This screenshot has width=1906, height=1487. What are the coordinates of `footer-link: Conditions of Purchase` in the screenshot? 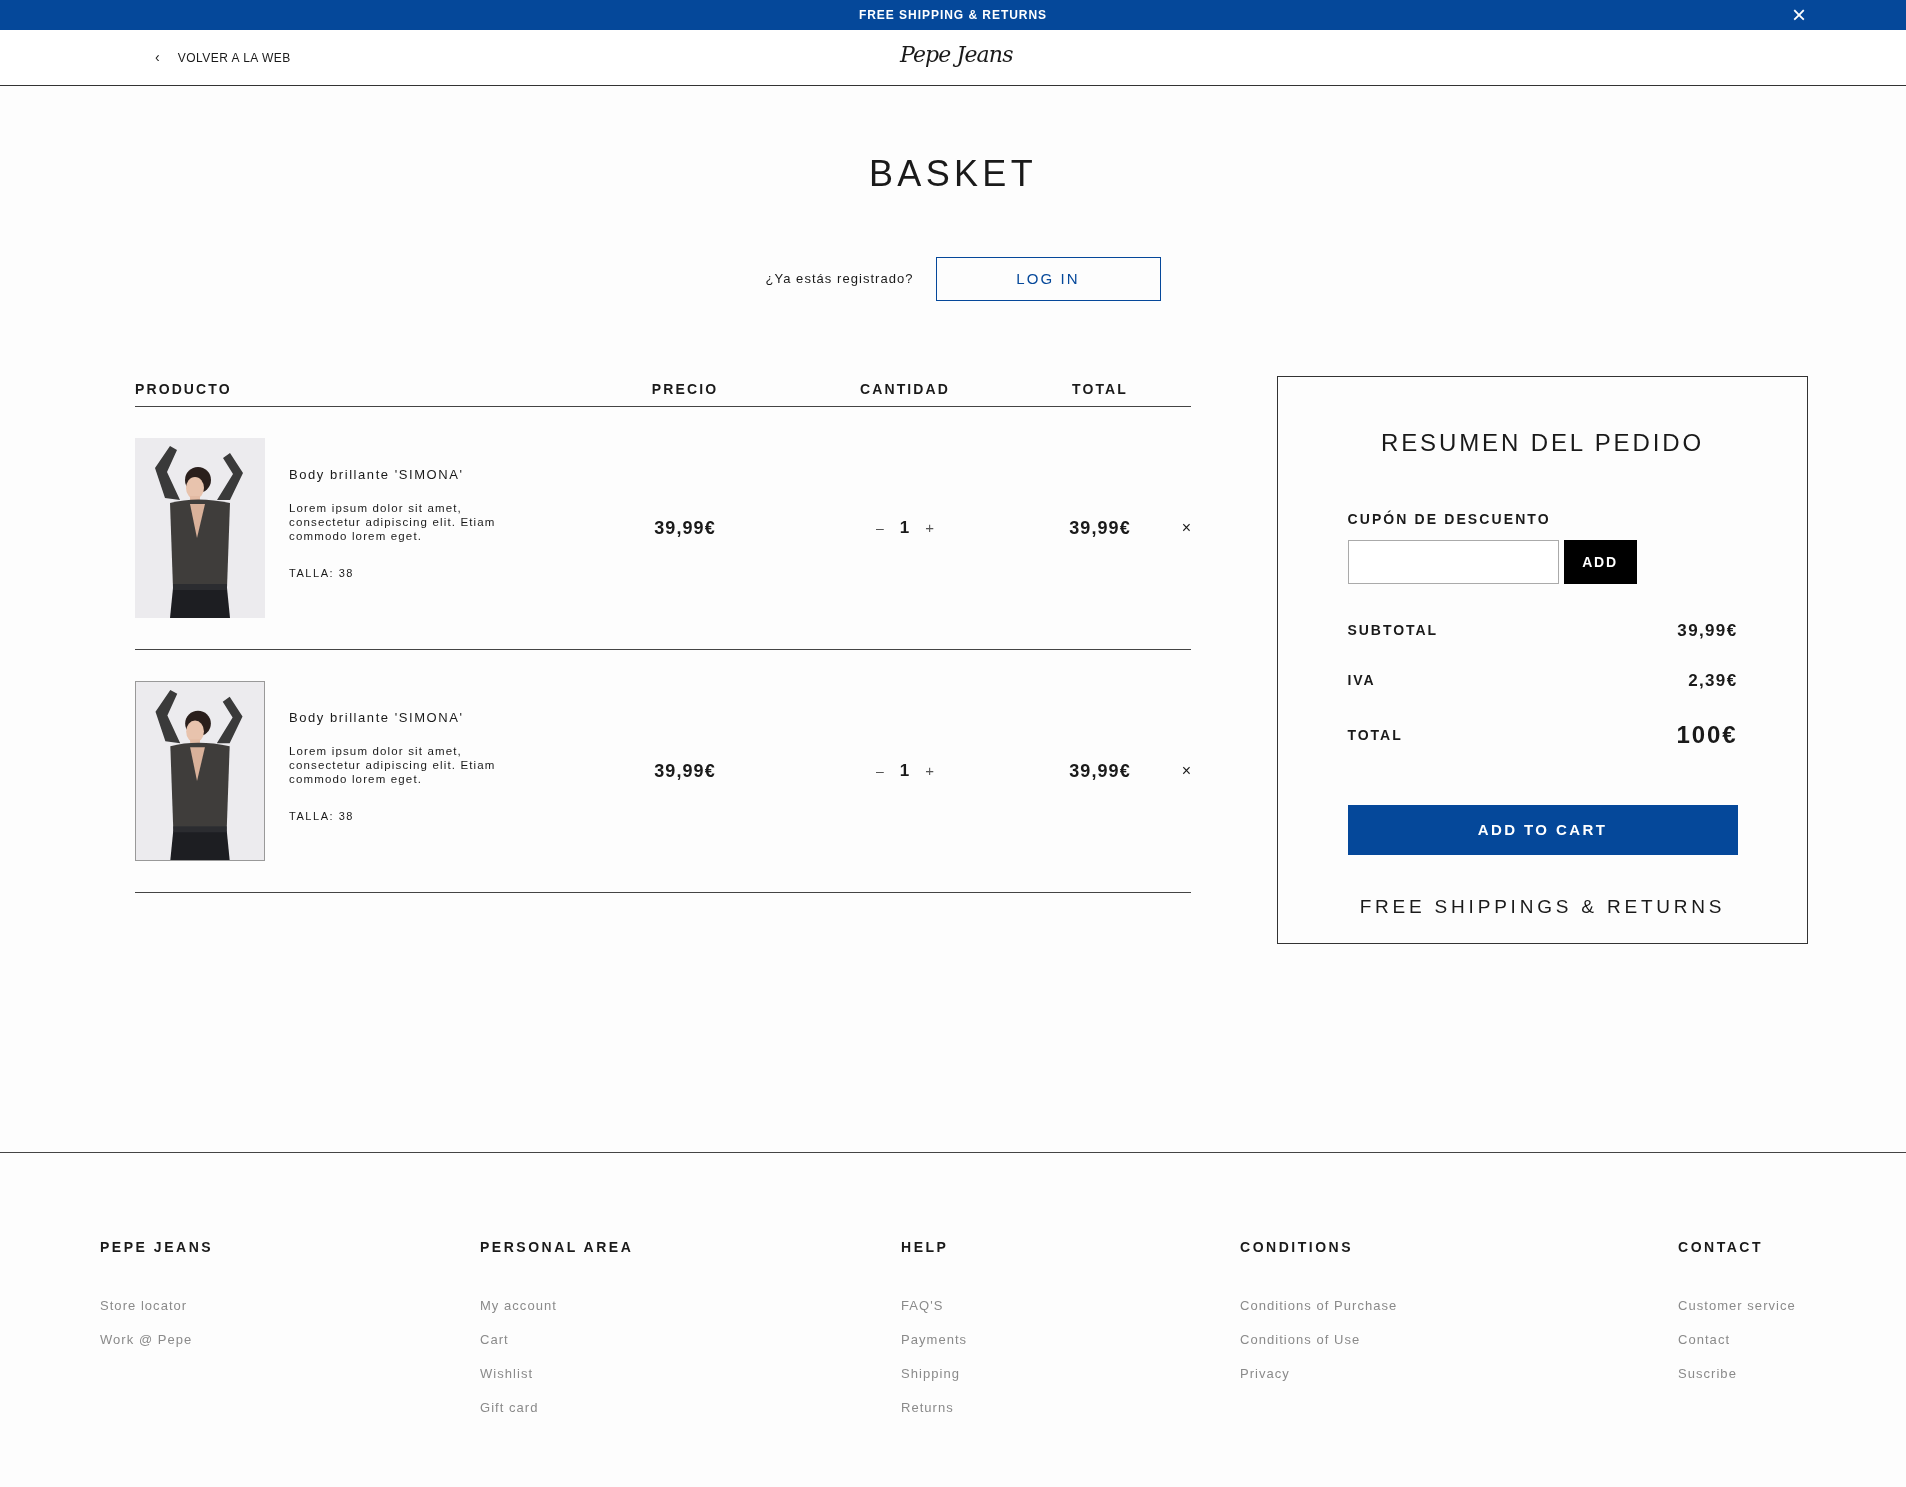 It's located at (1459, 1305).